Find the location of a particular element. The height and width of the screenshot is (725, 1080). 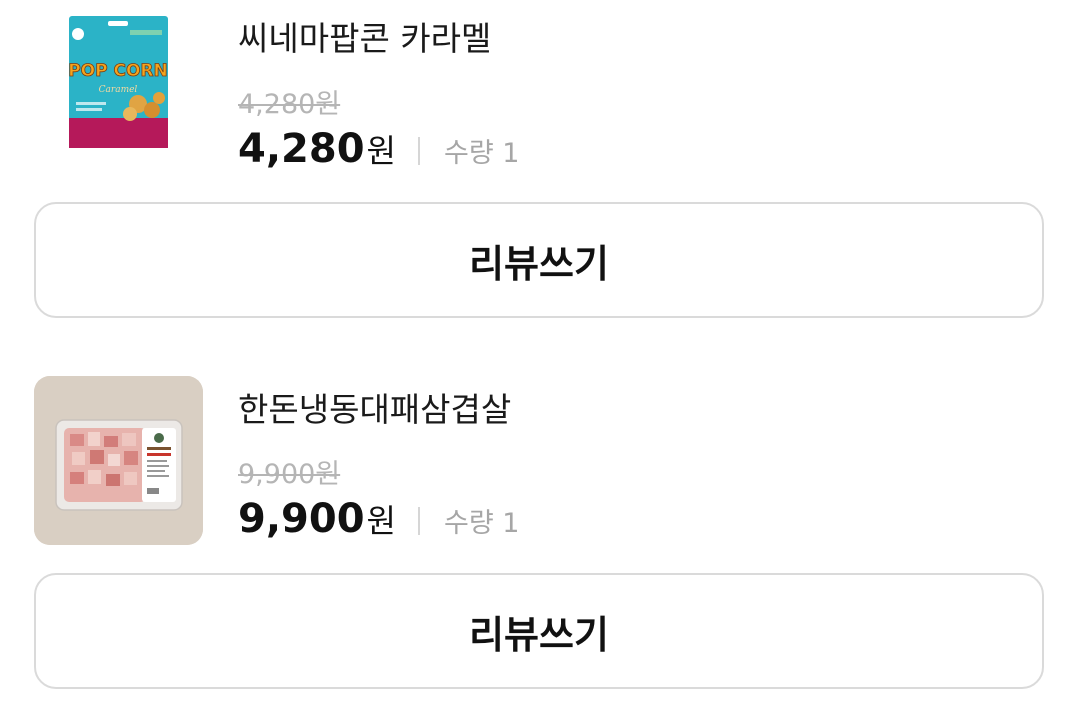

price-row: 9,900 원 수량 1 is located at coordinates (378, 519).